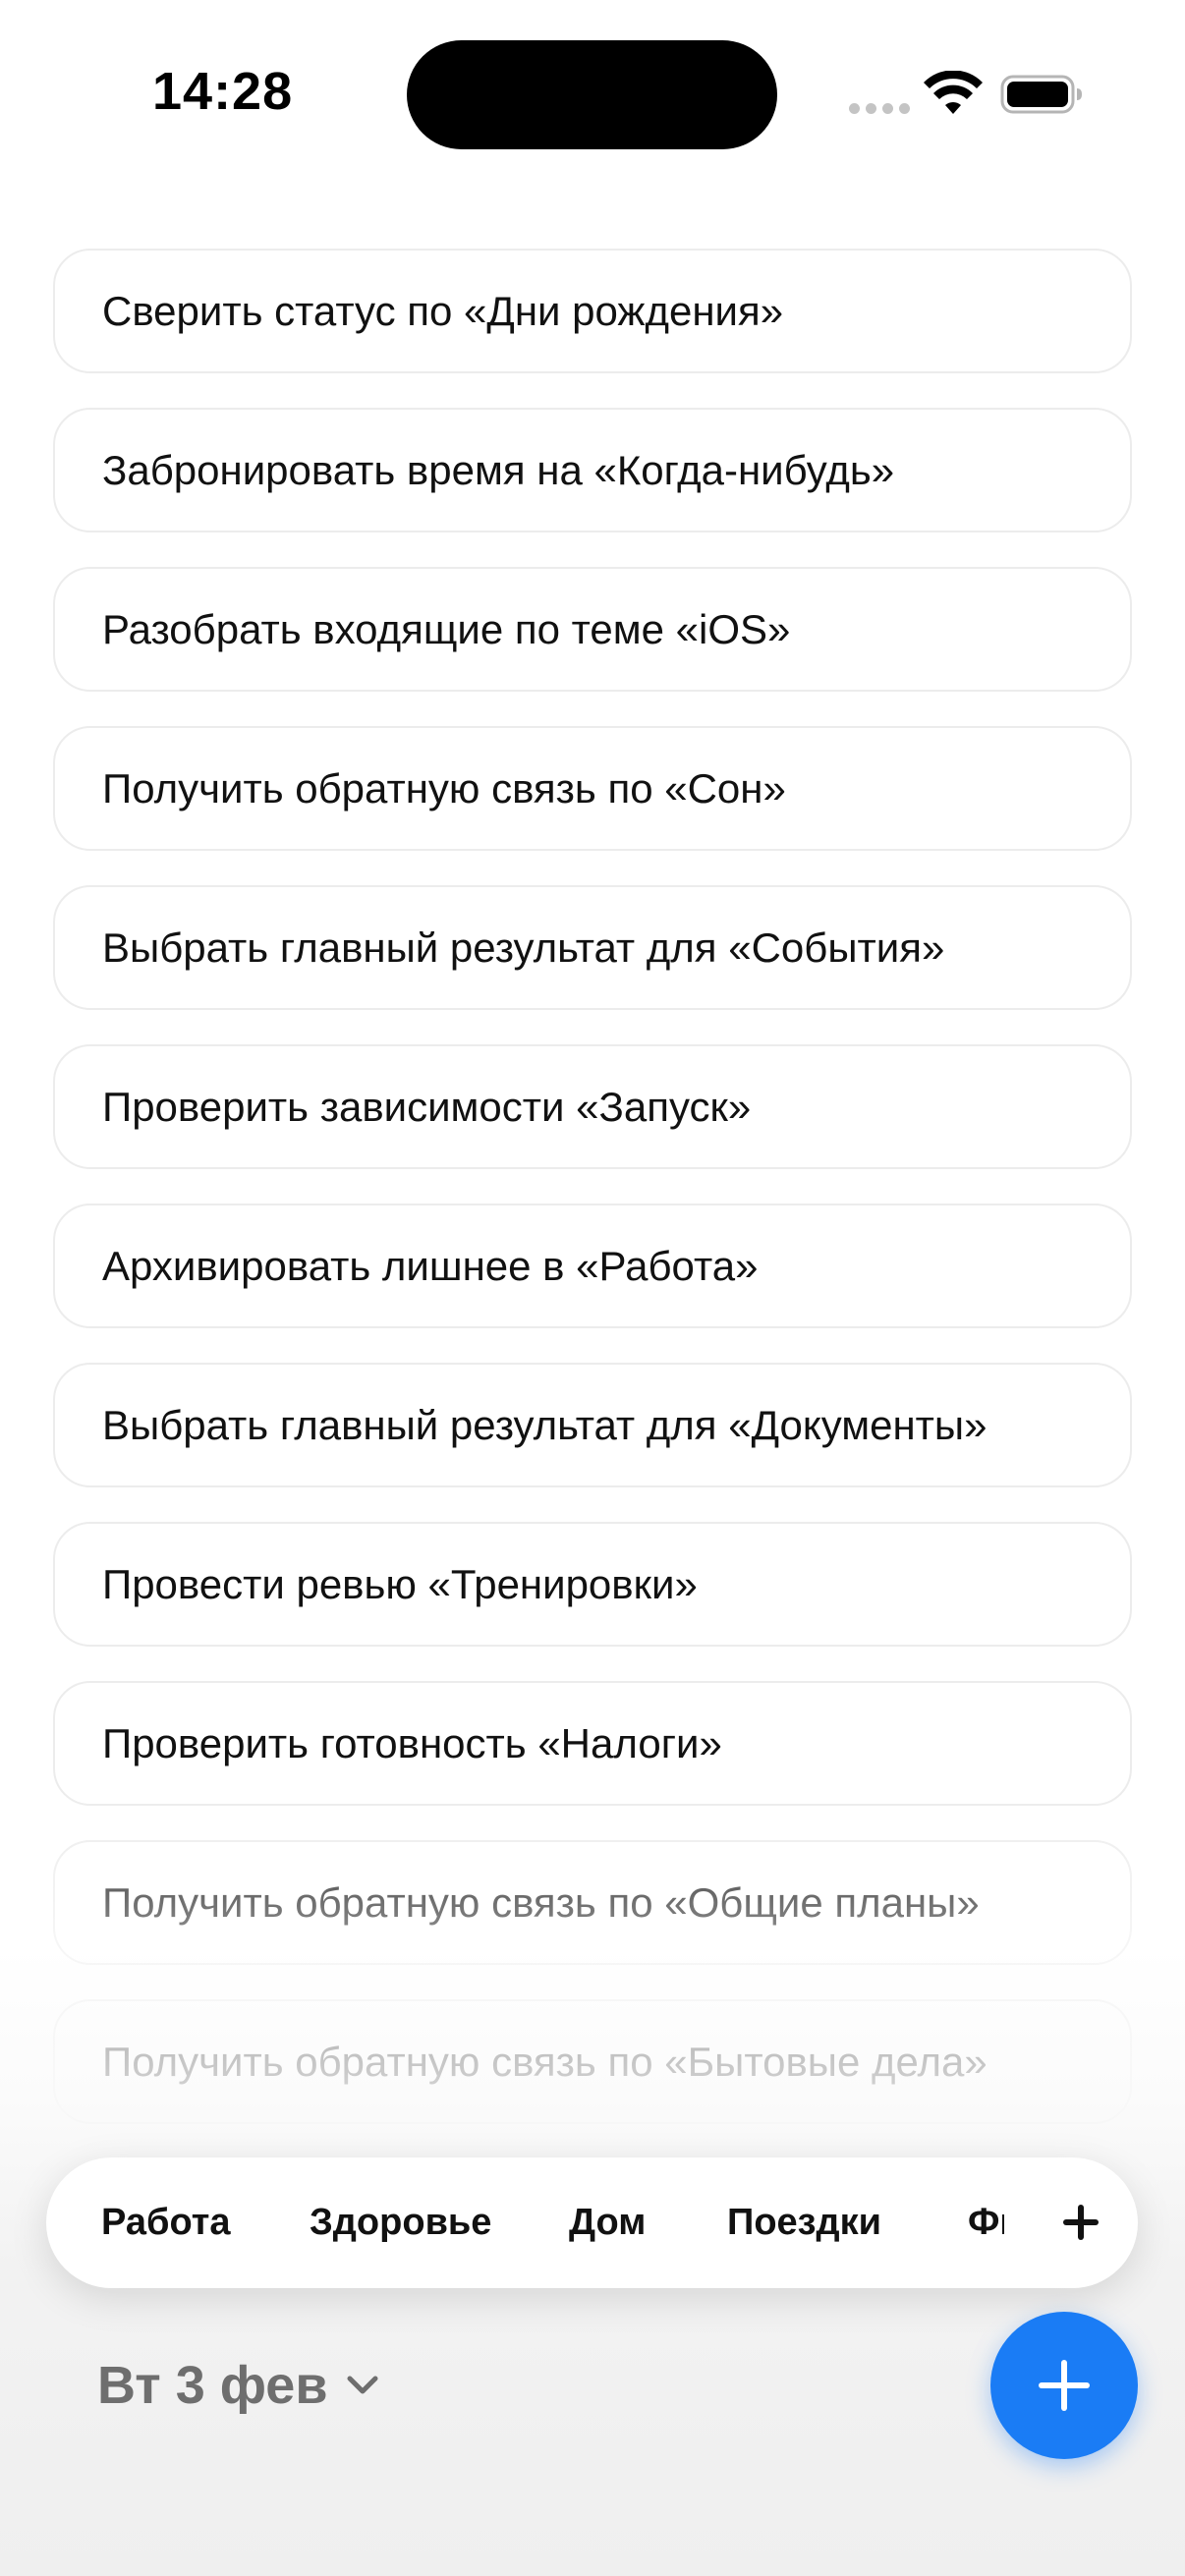 The width and height of the screenshot is (1185, 2576). What do you see at coordinates (499, 469) in the screenshot?
I see `task-label: Забронировать время на «Когда-нибудь»` at bounding box center [499, 469].